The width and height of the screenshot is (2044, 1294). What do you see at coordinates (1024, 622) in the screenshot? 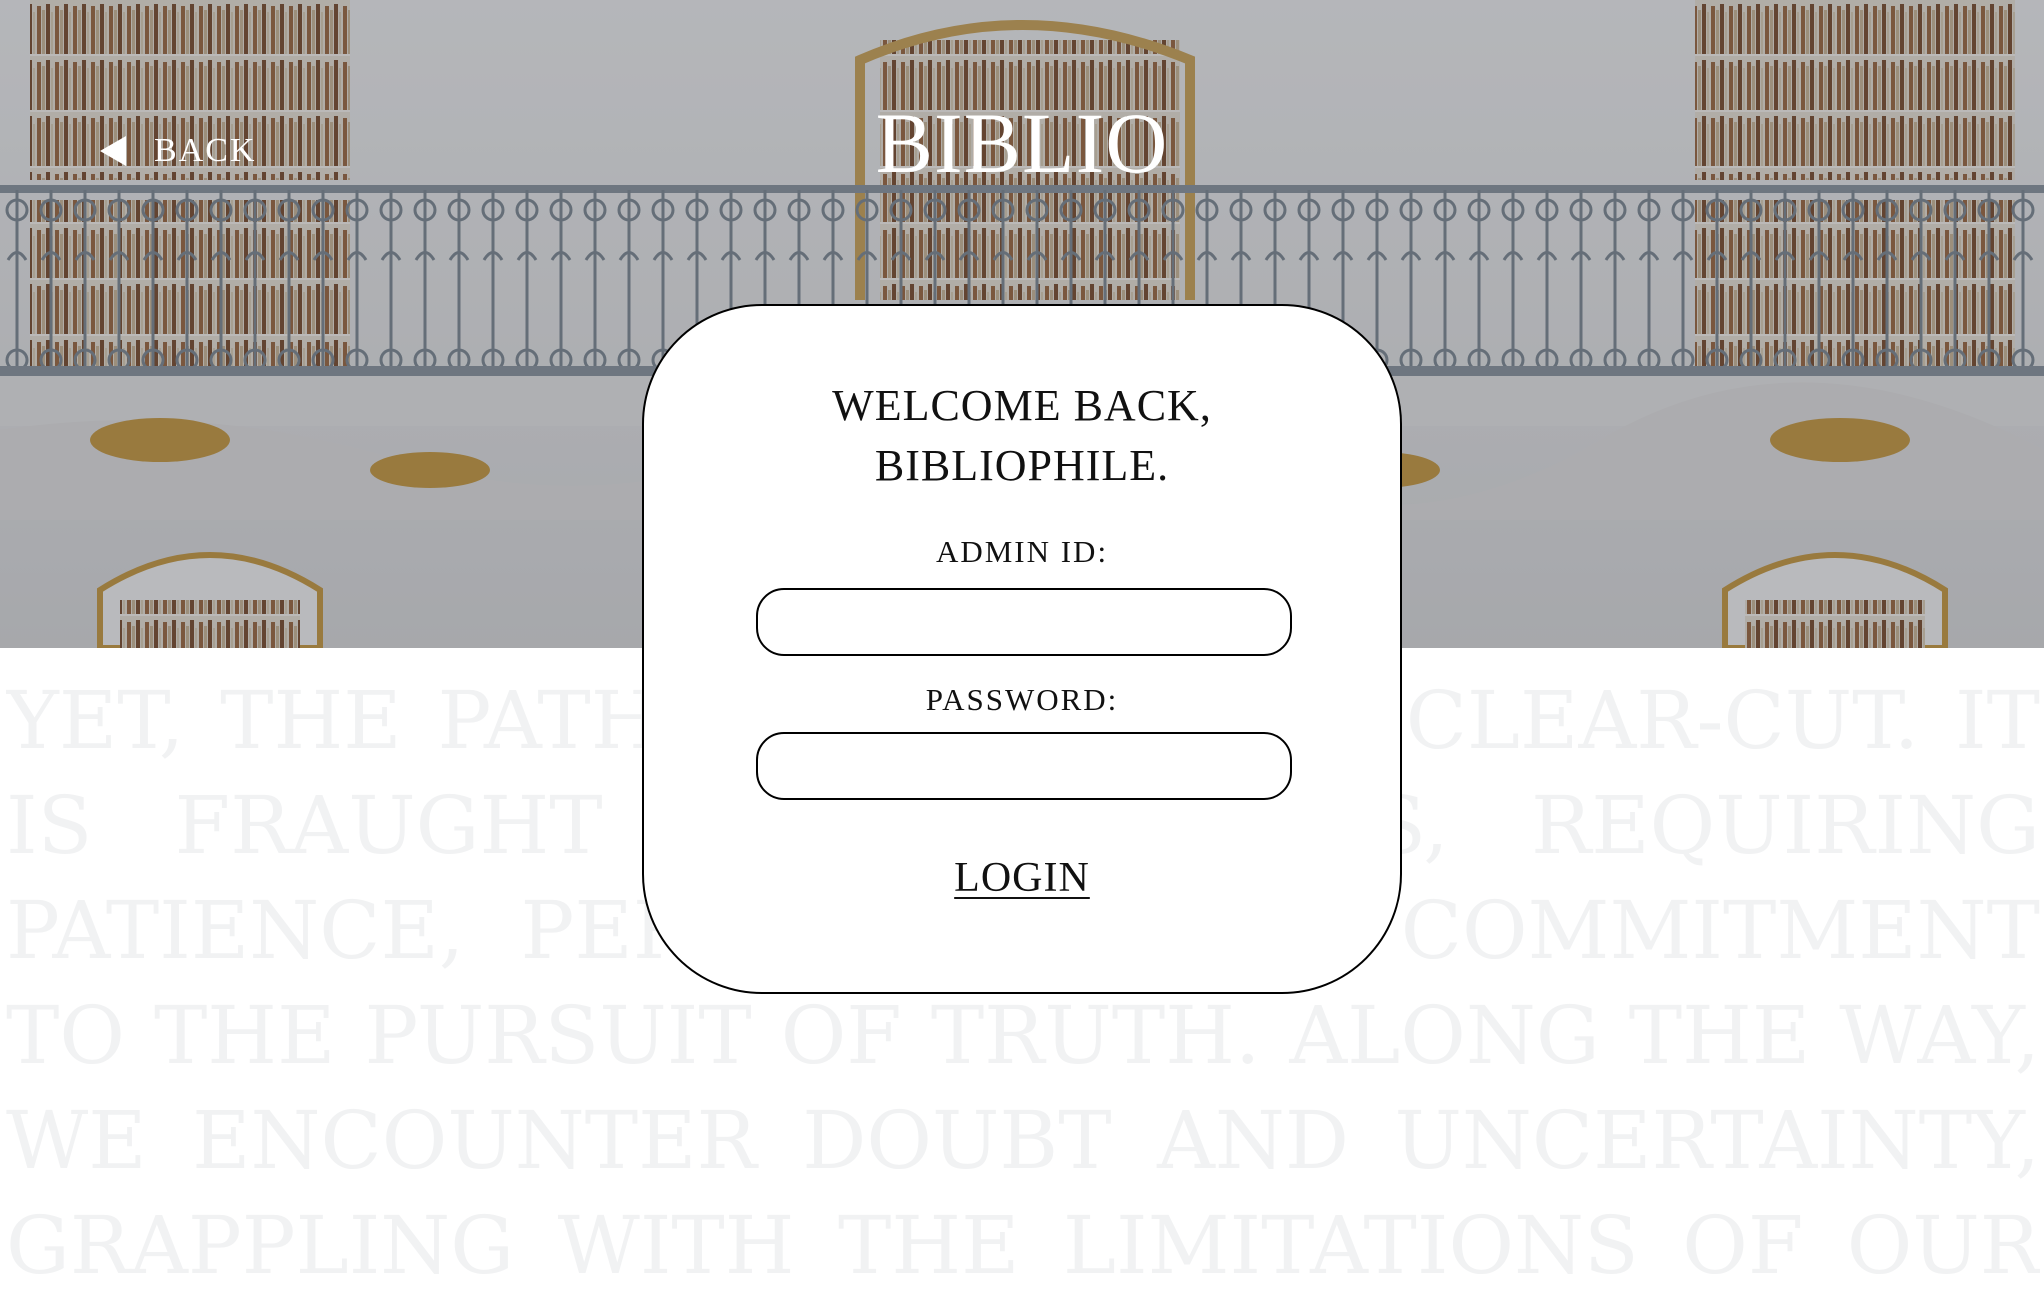
I see `admin-id-input` at bounding box center [1024, 622].